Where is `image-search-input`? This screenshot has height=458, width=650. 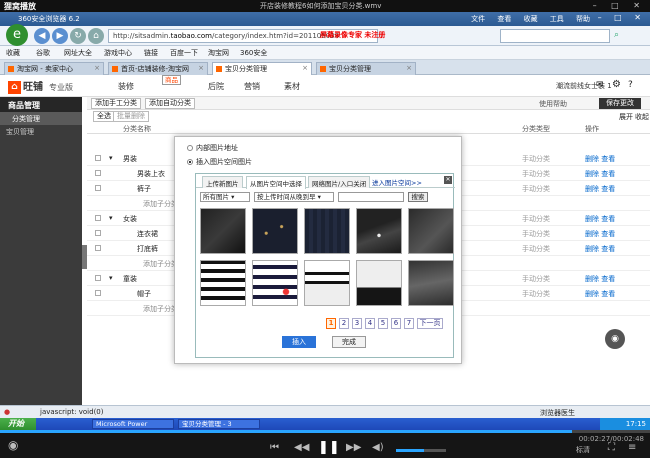
image-search-input is located at coordinates (371, 197).